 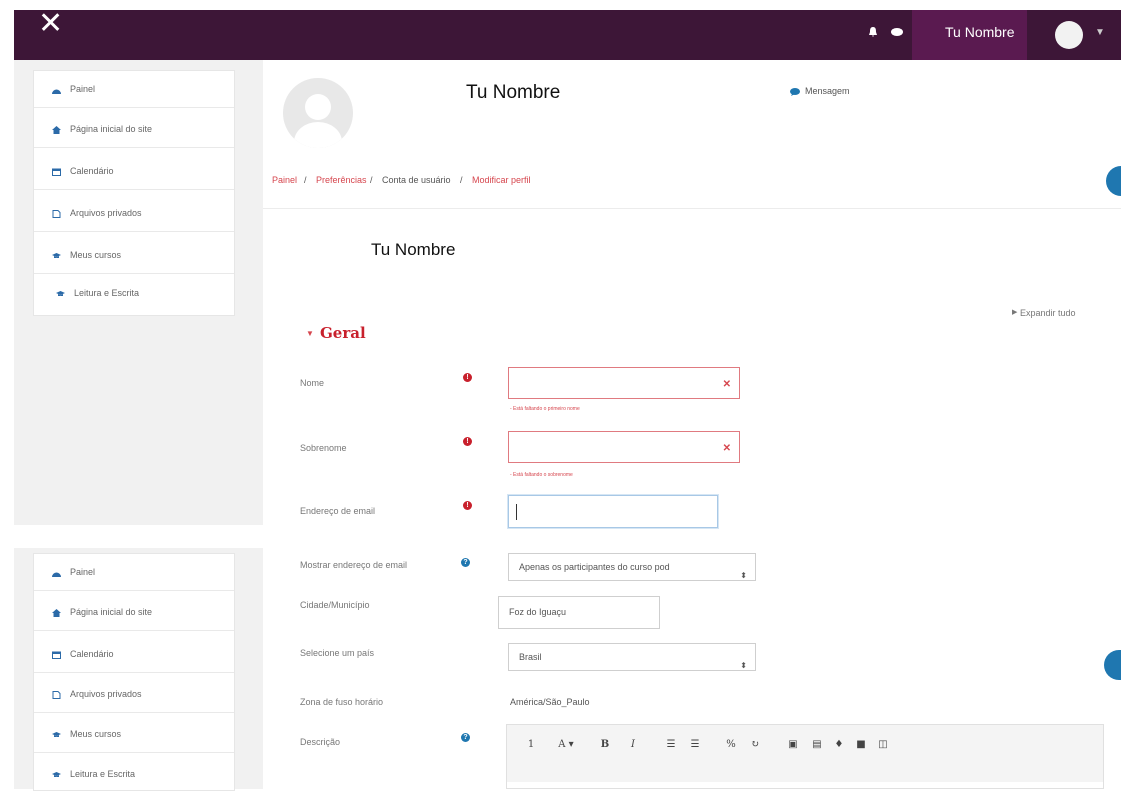 I want to click on user-name: Tu Nombre, so click(x=980, y=32).